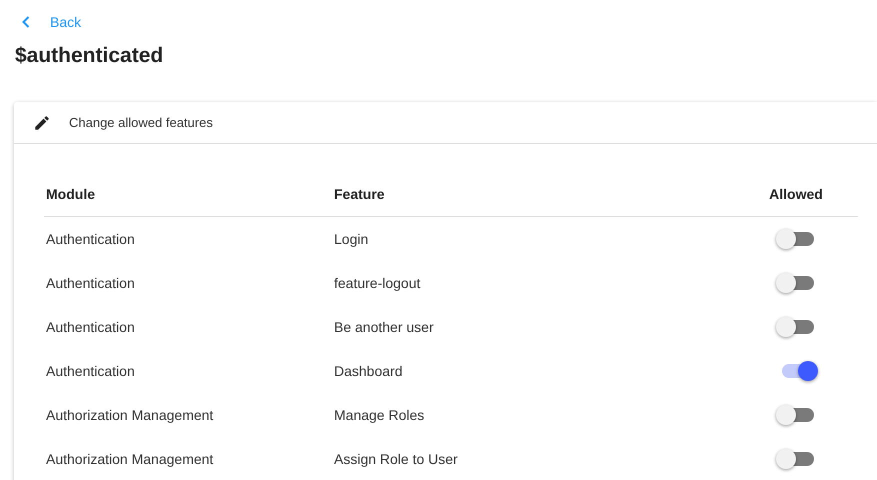  What do you see at coordinates (368, 371) in the screenshot?
I see `table-cell-text: Dashboard` at bounding box center [368, 371].